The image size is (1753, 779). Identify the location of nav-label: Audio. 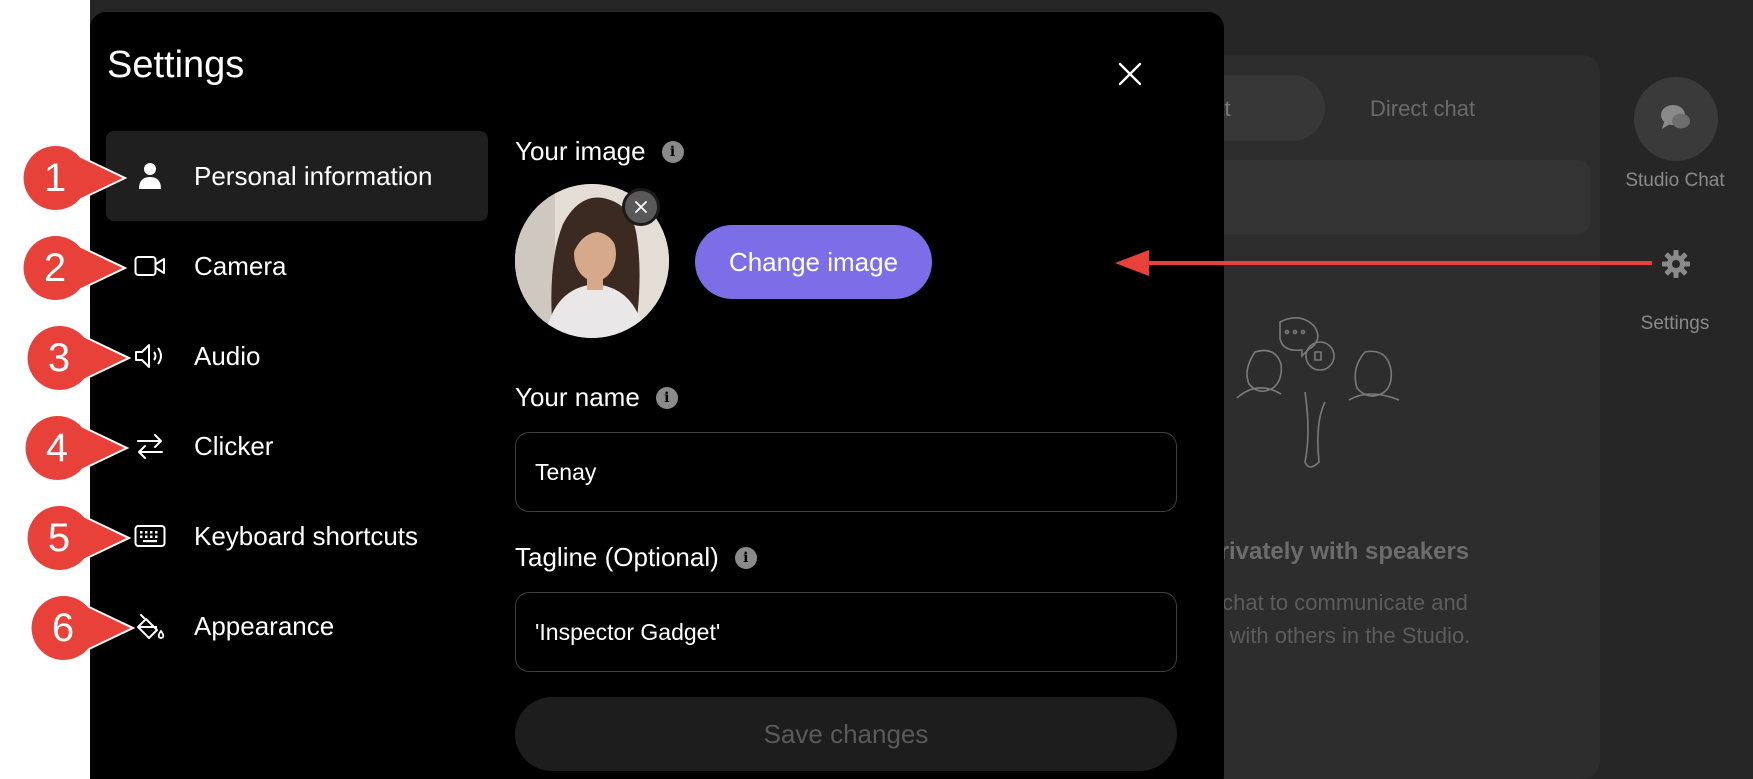
(227, 355).